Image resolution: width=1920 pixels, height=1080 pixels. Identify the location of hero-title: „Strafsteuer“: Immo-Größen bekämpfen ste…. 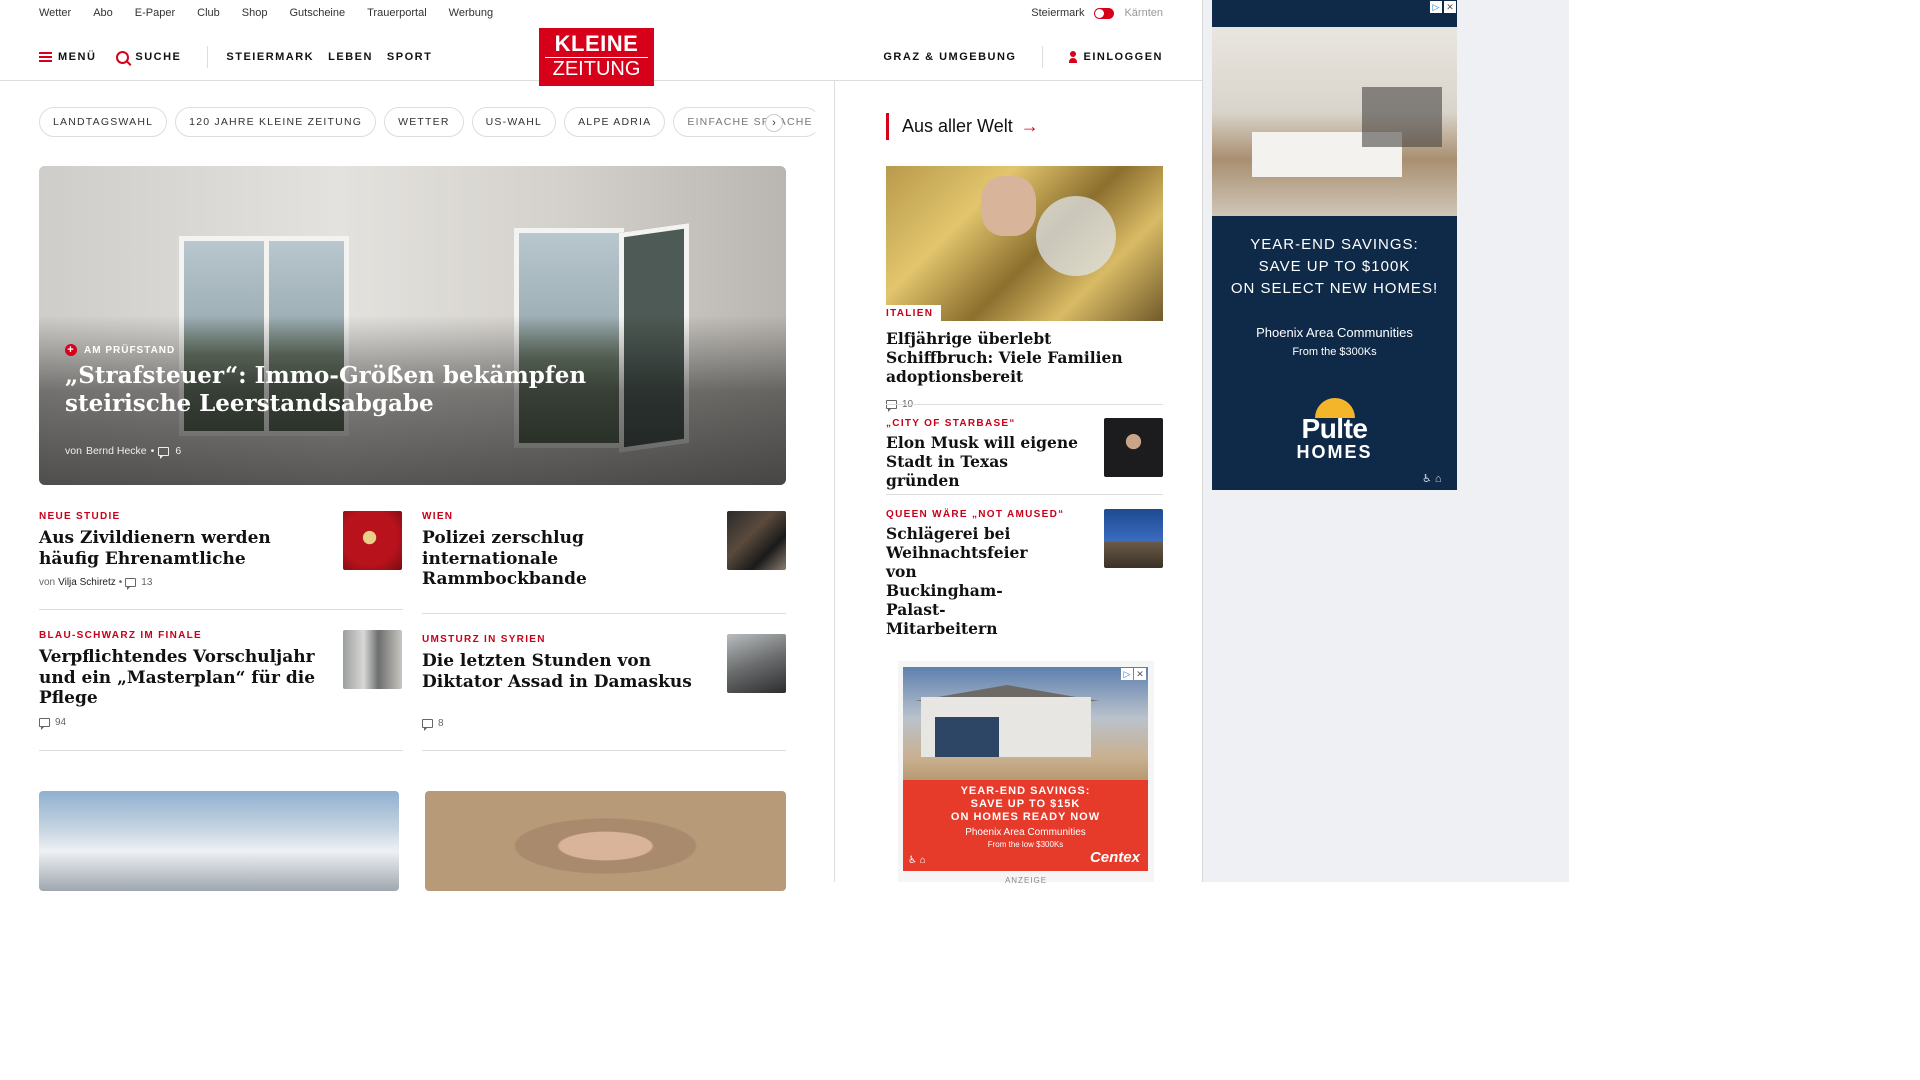
(345, 390).